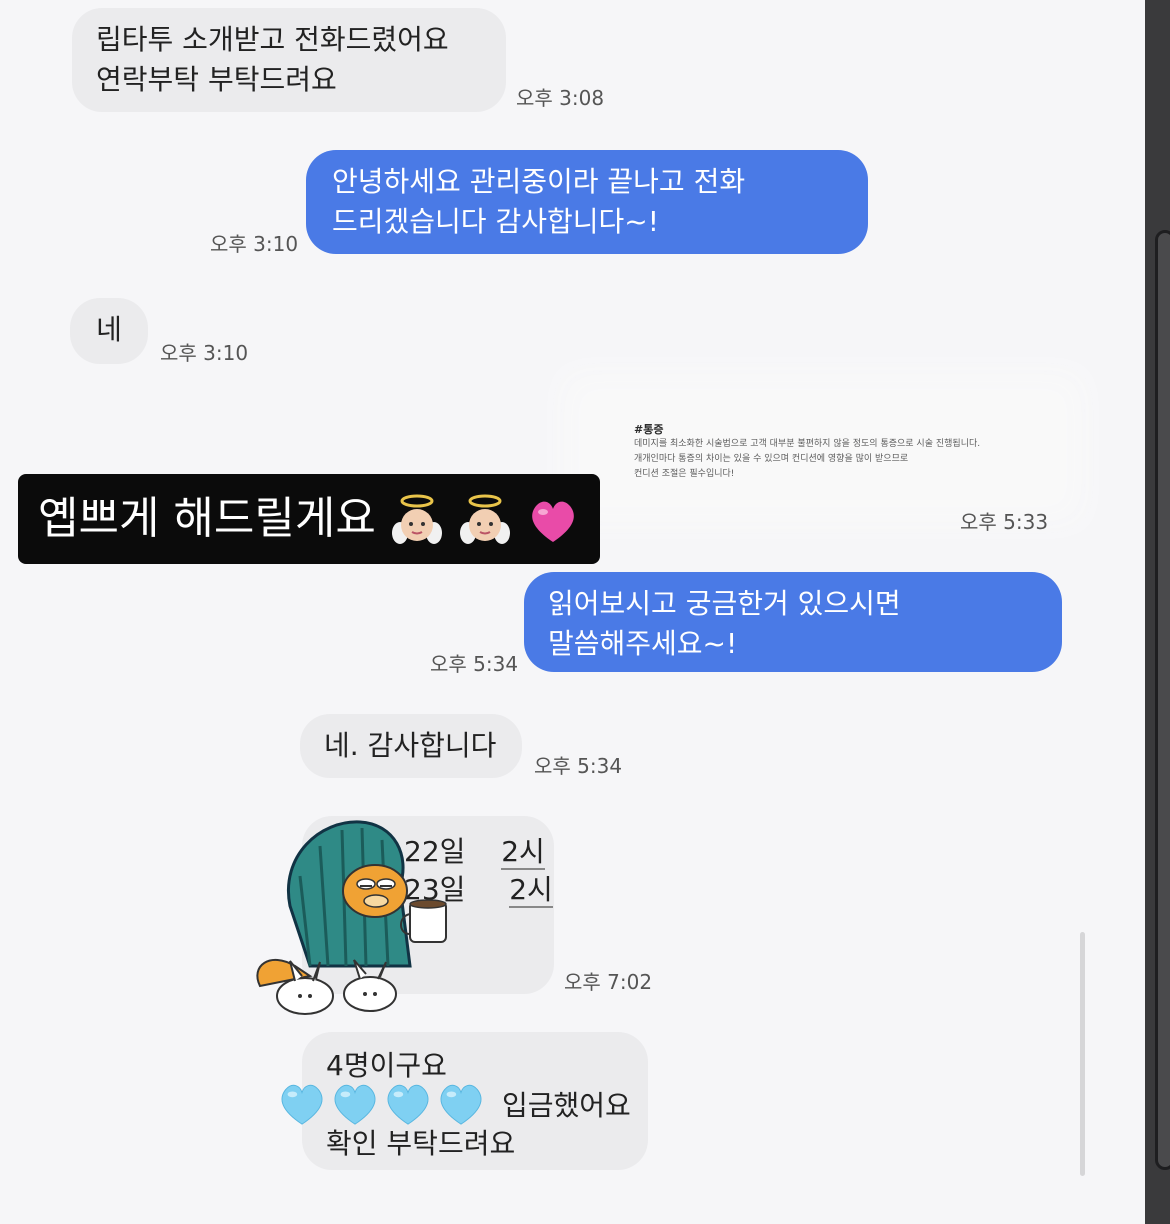 The image size is (1170, 1224). What do you see at coordinates (649, 429) in the screenshot?
I see `doc-heading: #통증` at bounding box center [649, 429].